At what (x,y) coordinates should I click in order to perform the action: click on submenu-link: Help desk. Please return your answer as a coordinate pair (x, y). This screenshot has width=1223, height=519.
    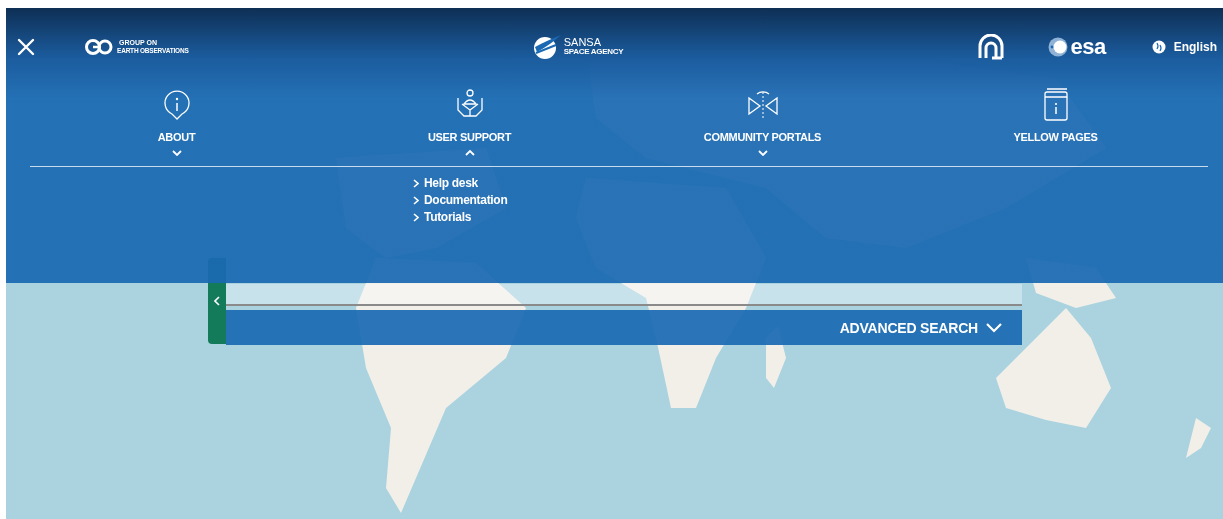
    Looking at the image, I should click on (445, 183).